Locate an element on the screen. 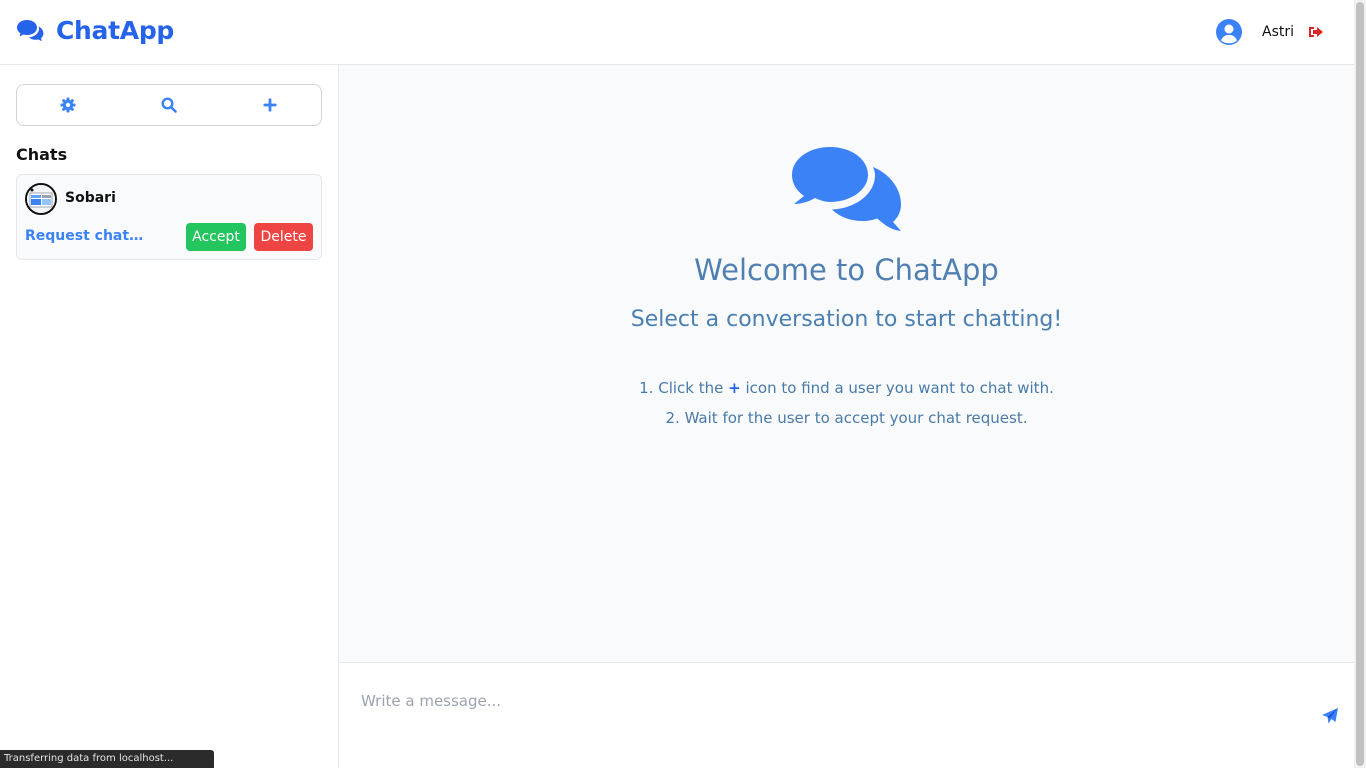  top-navbar: ChatApp Astri is located at coordinates (677, 32).